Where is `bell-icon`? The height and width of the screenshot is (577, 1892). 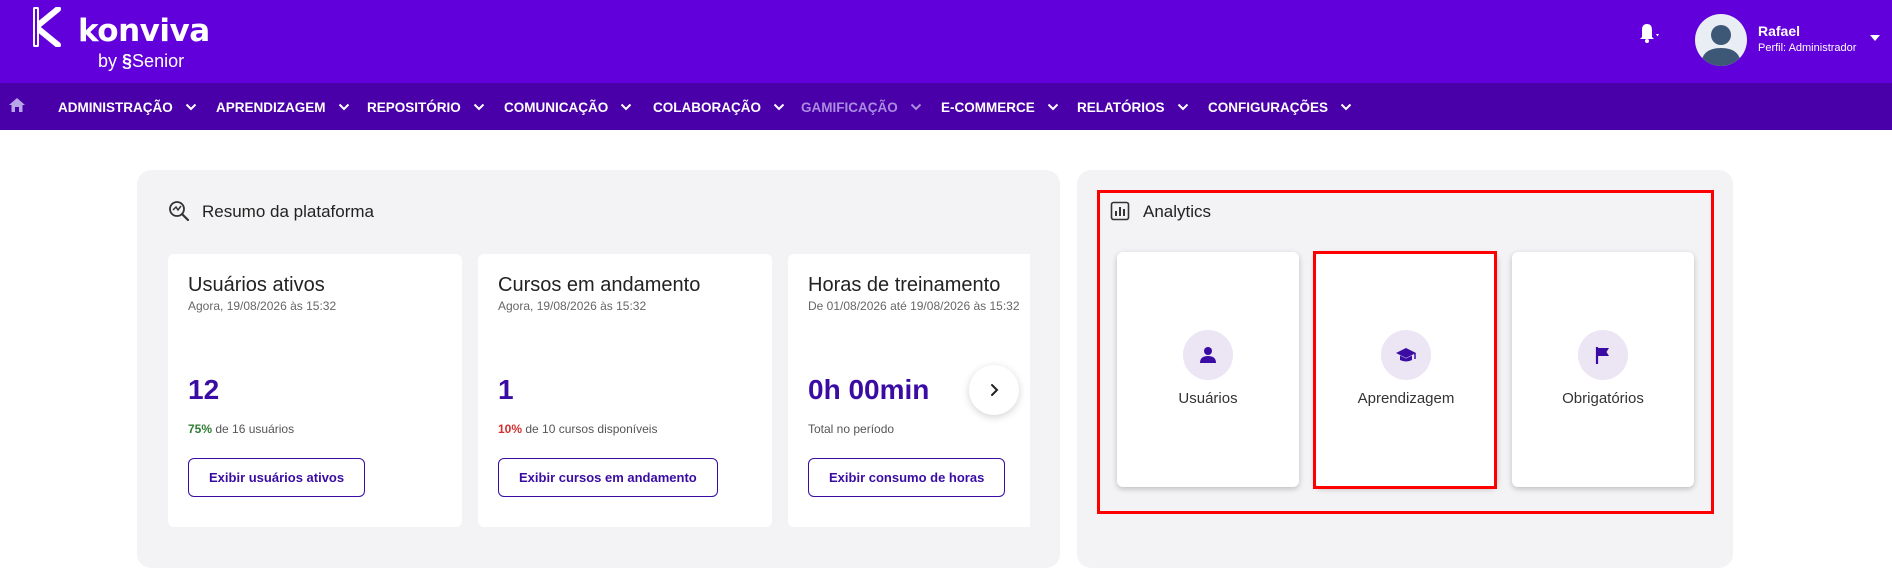 bell-icon is located at coordinates (1648, 32).